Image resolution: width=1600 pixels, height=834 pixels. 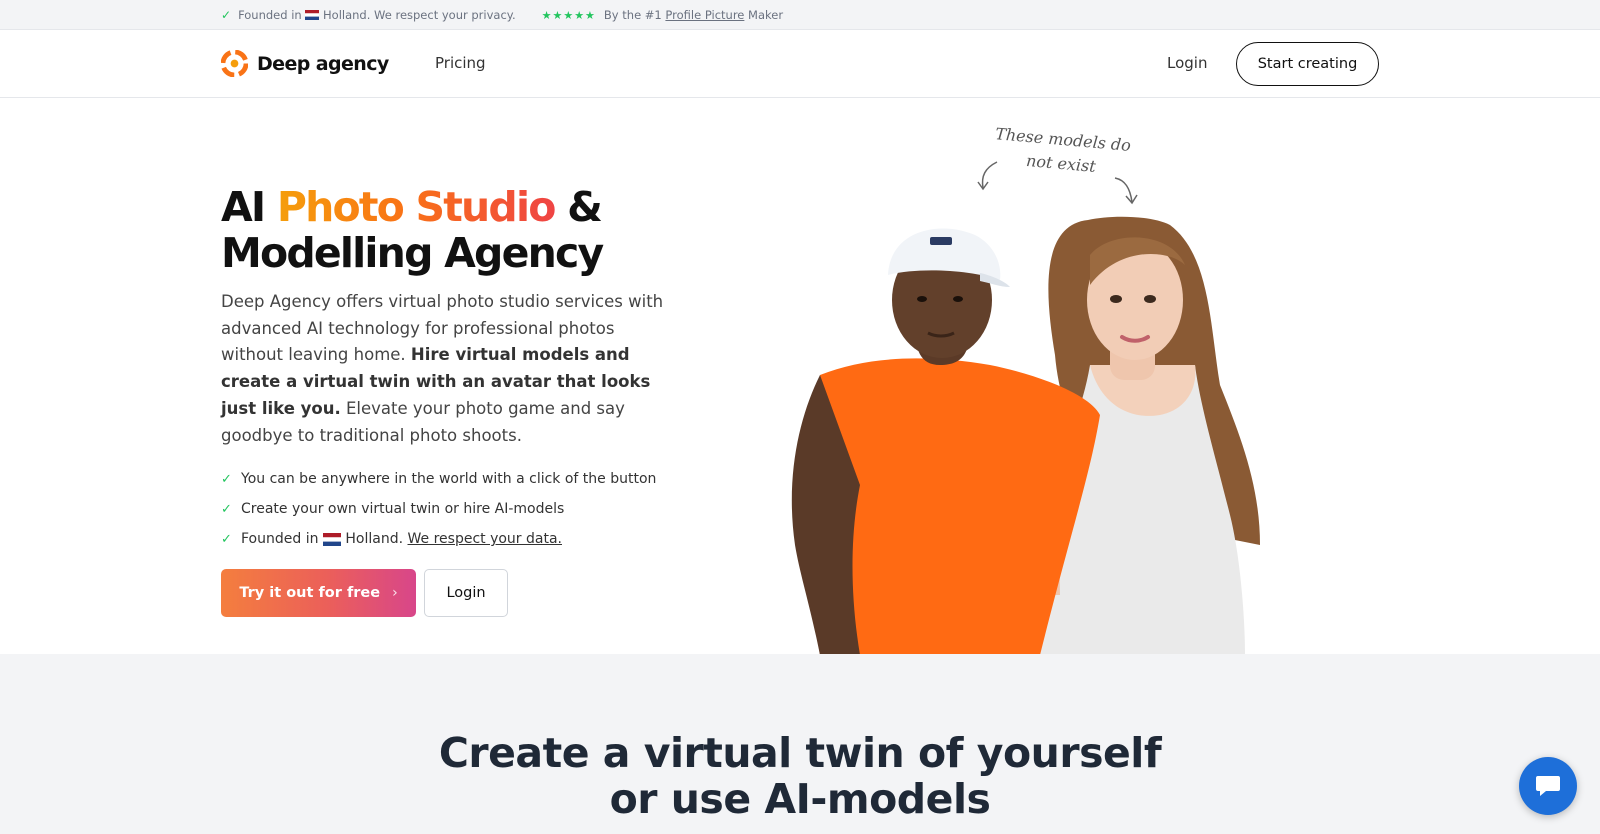 I want to click on hero-title: AI Photo Studio & Modelling Agency, so click(x=412, y=230).